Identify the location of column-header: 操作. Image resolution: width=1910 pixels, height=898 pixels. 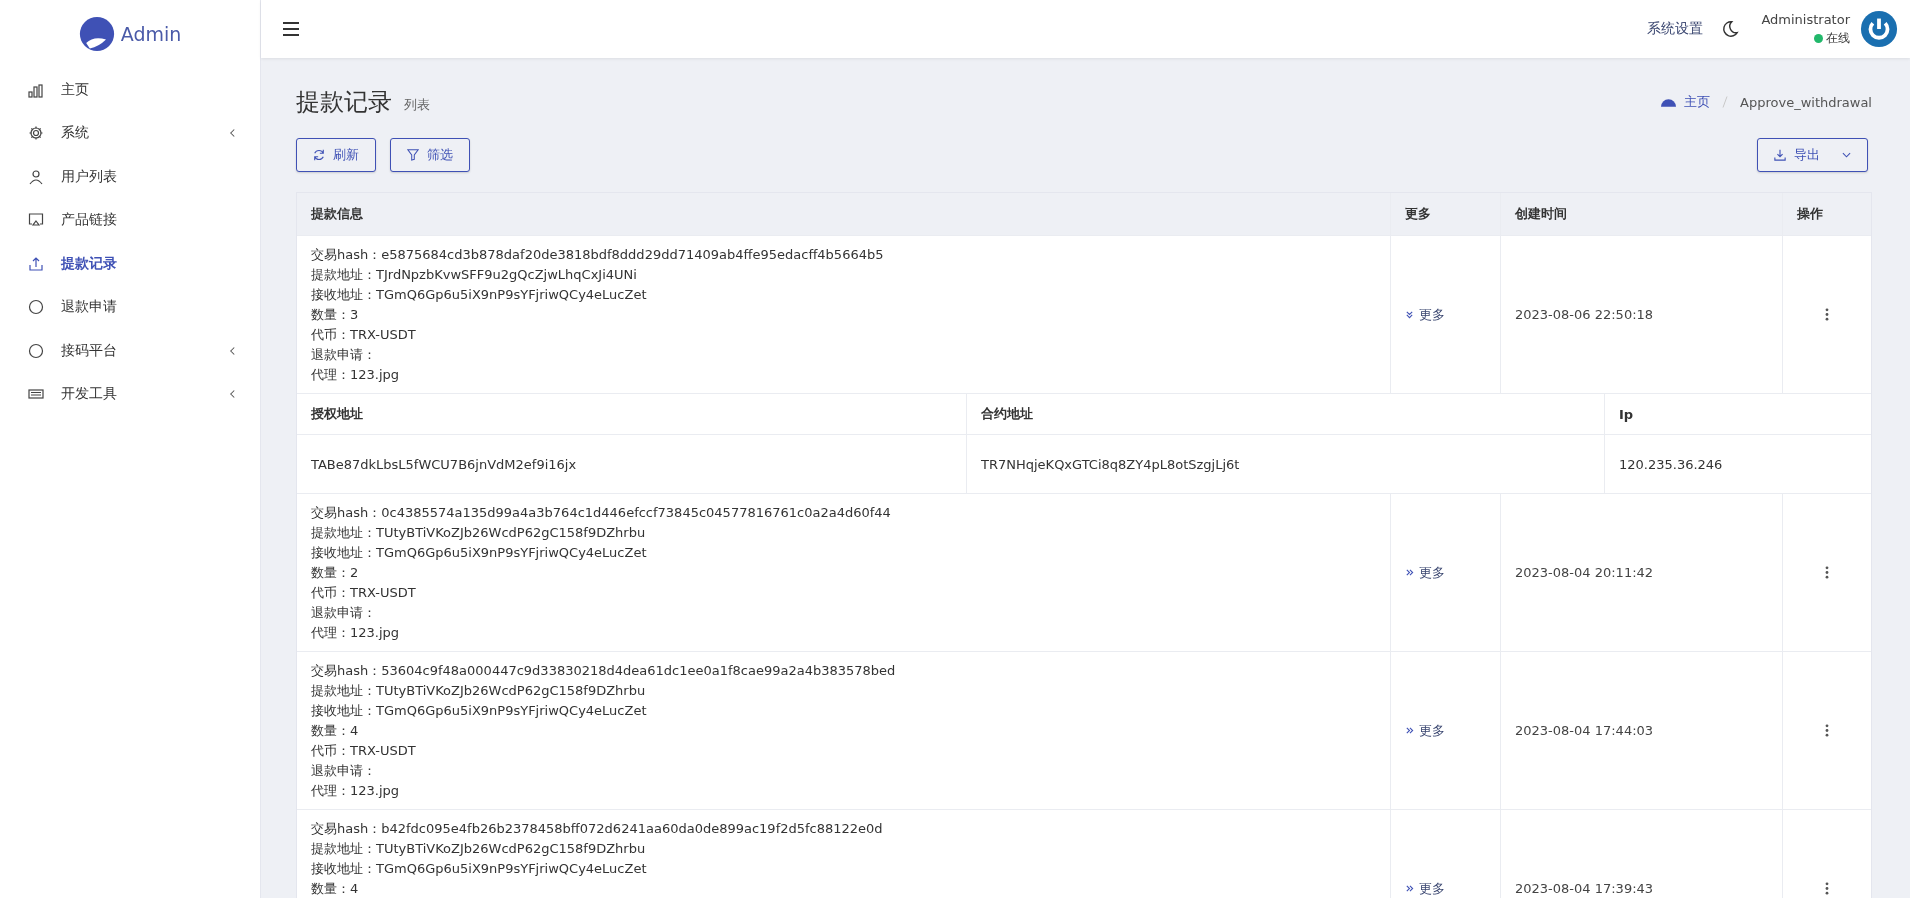
(1810, 214).